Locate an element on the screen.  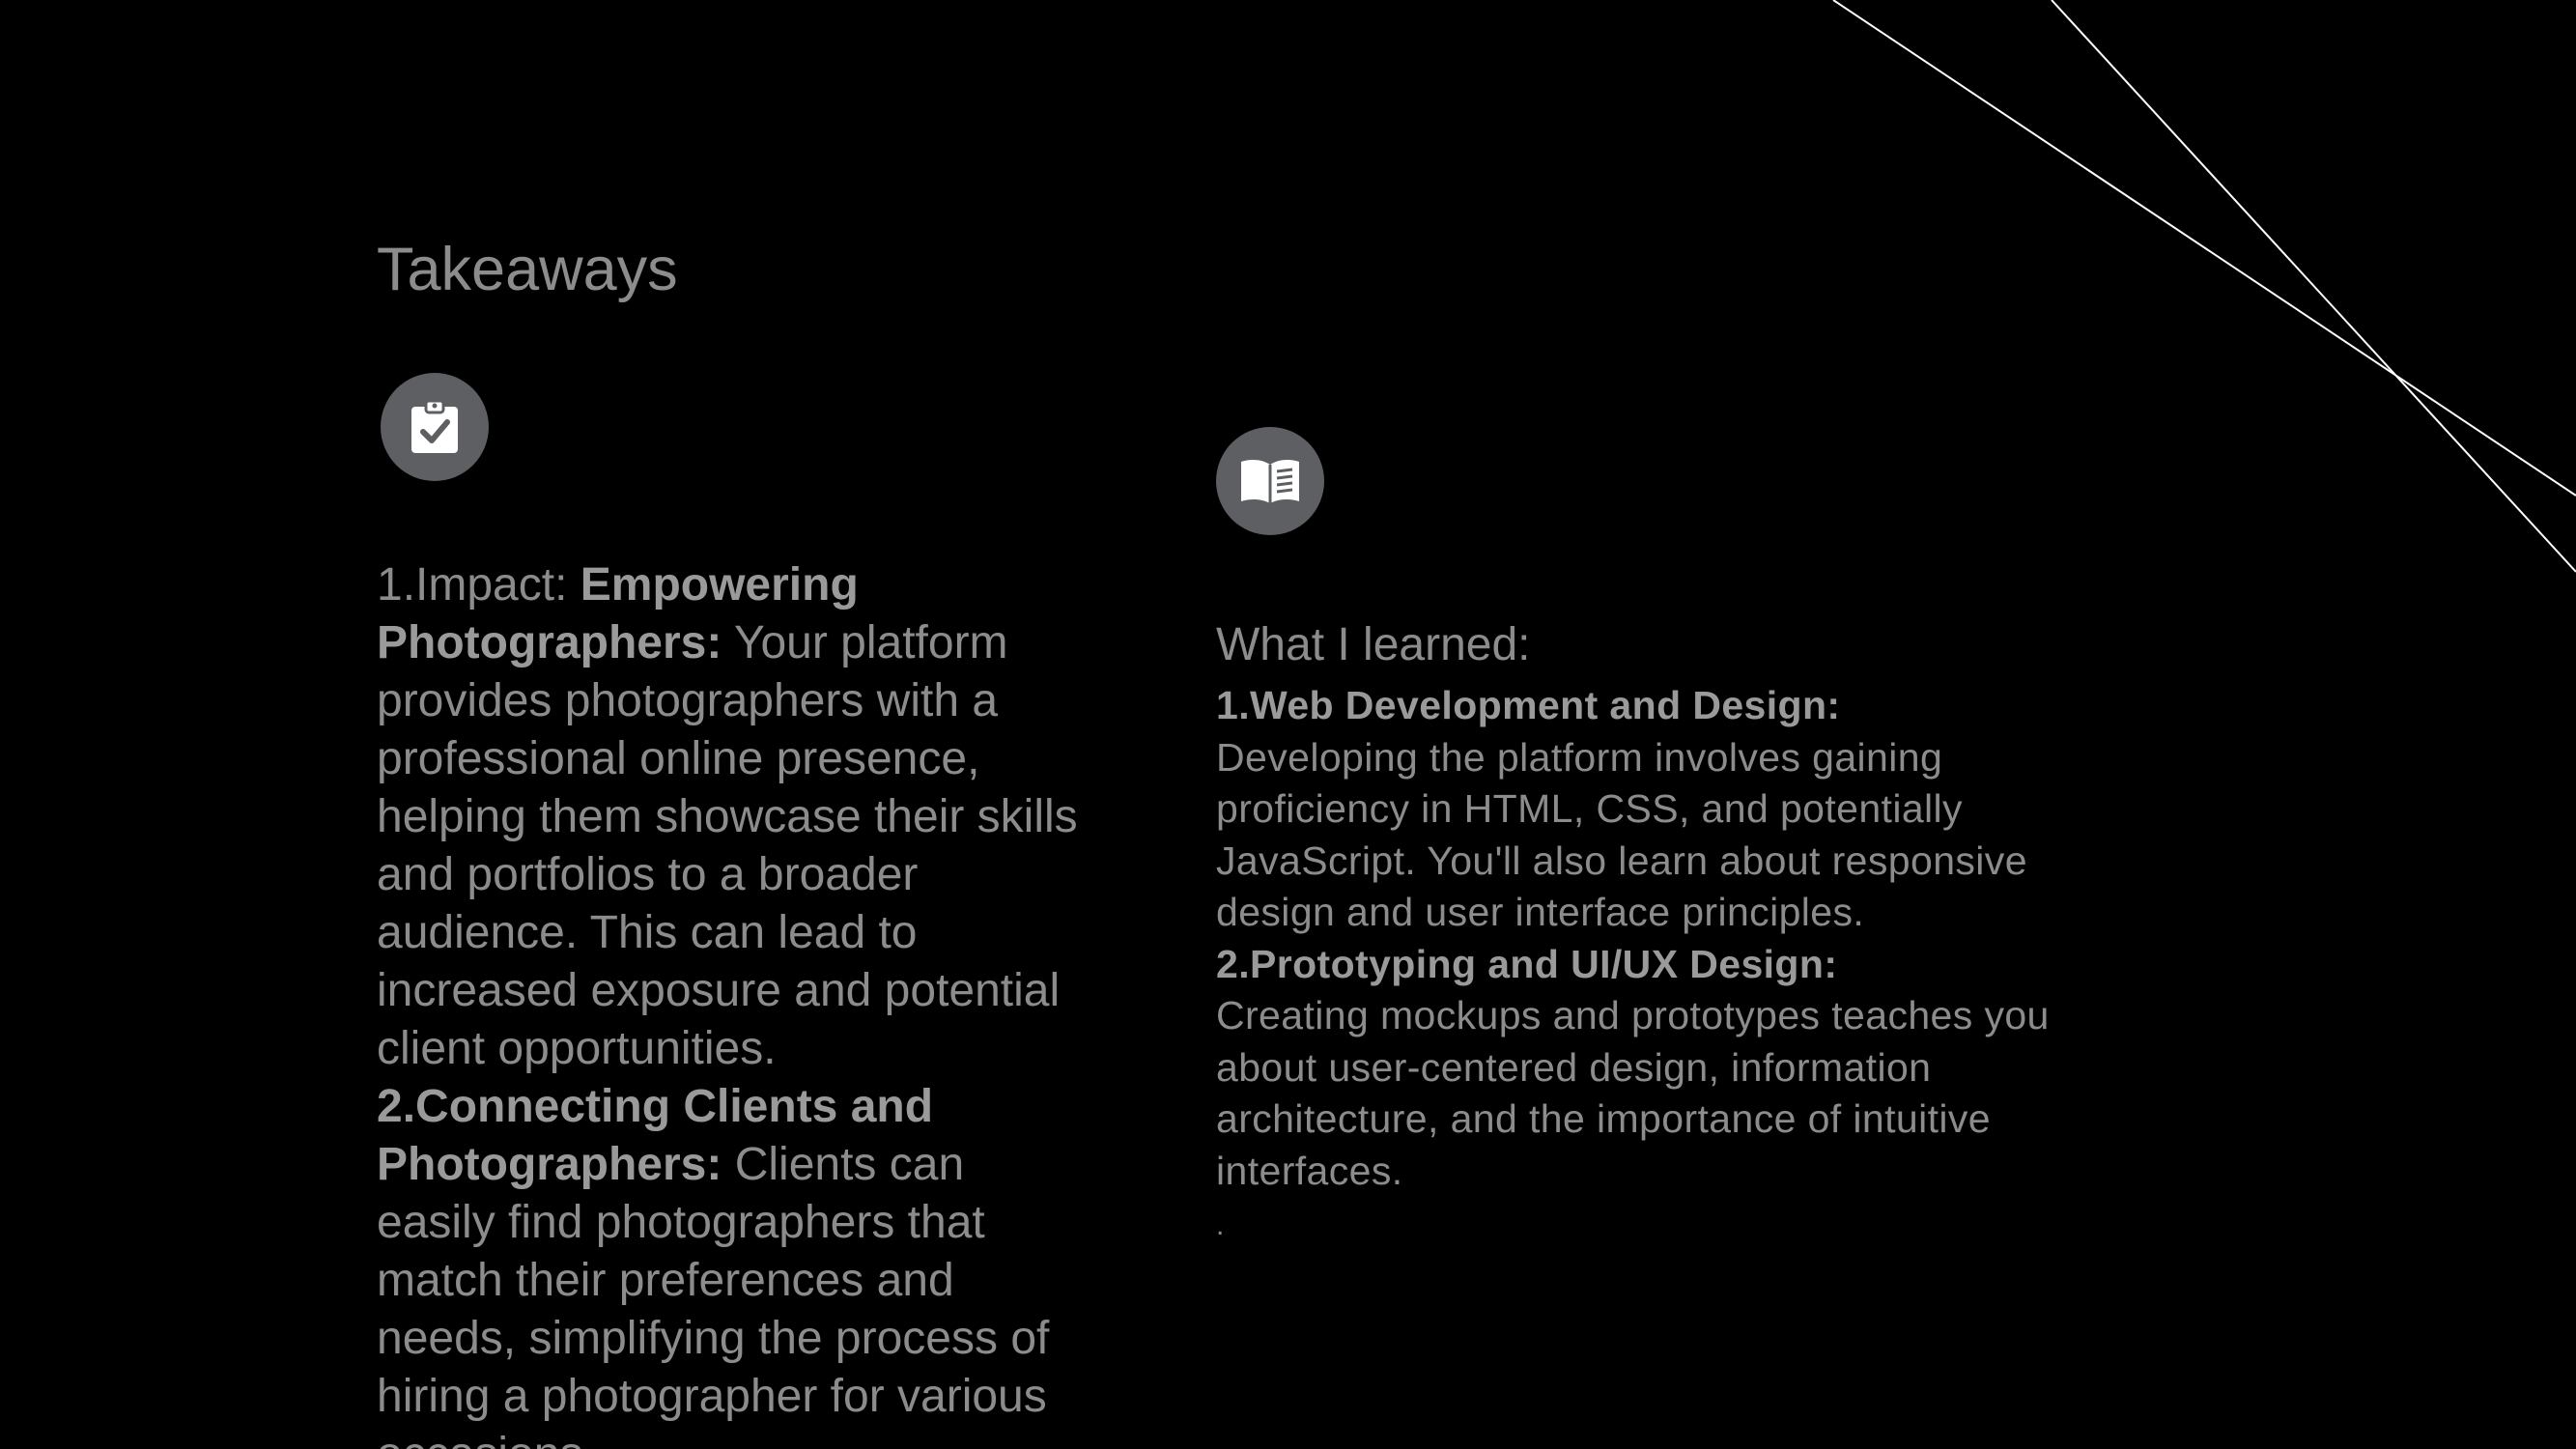
impact-item-prefix: 1.Impact: is located at coordinates (478, 585).